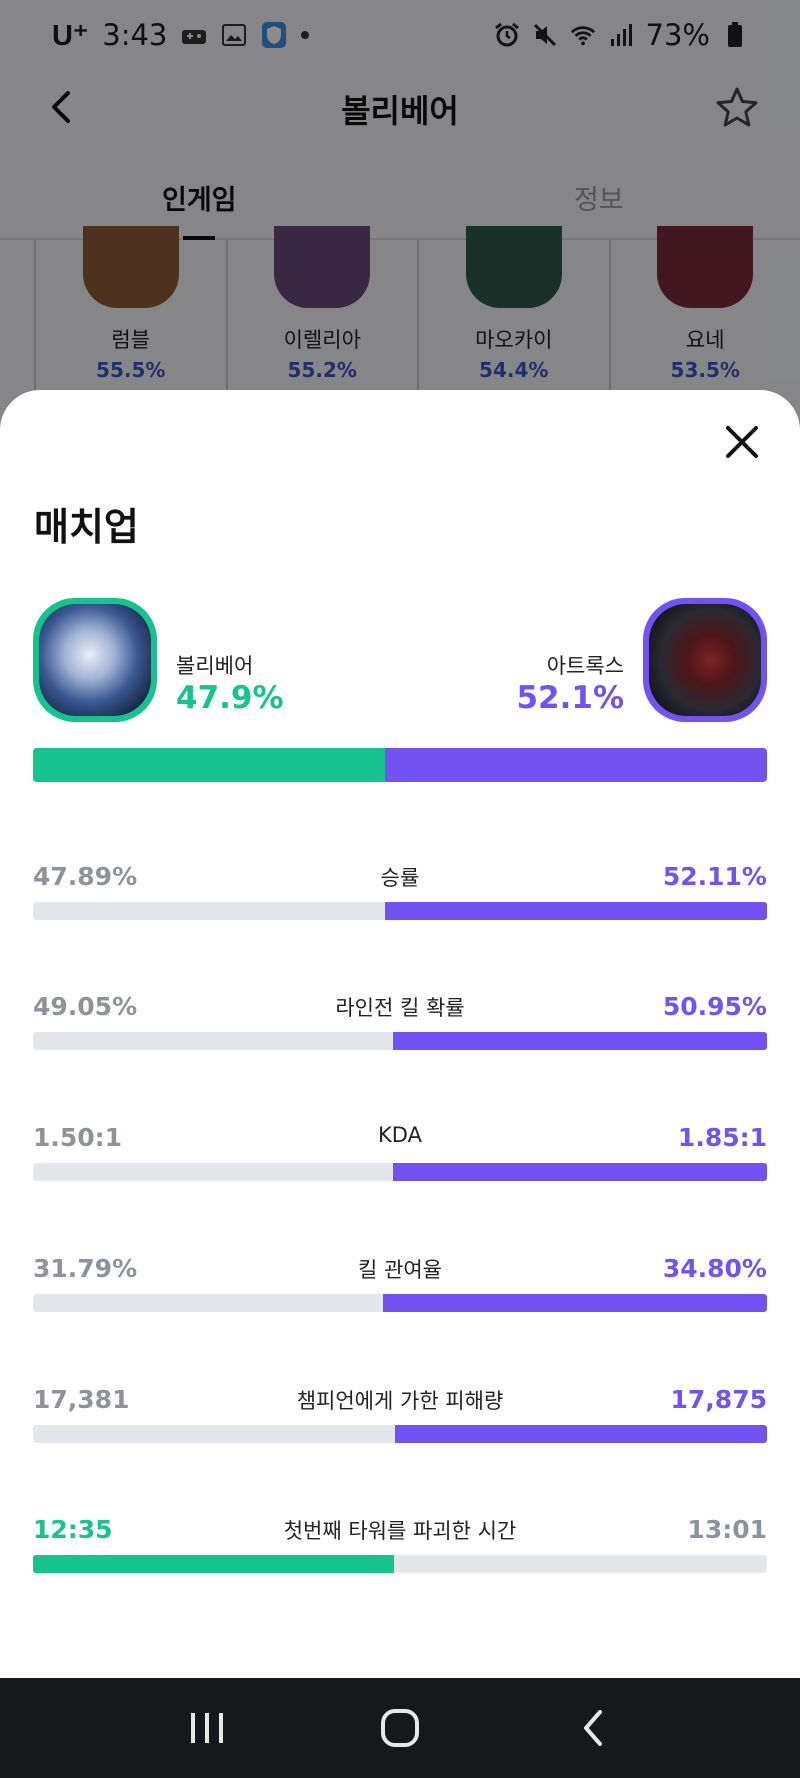 The image size is (800, 1778). I want to click on stat-row-first-tower-time: 12:35 첫번째 타워를 파괴한 시간 13:01, so click(400, 1557).